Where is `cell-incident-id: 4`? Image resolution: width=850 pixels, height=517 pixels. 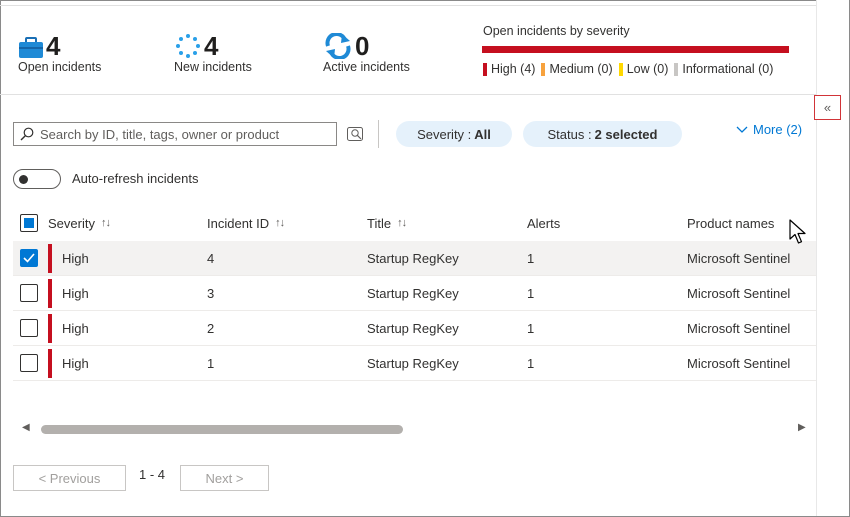
cell-incident-id: 4 is located at coordinates (211, 258).